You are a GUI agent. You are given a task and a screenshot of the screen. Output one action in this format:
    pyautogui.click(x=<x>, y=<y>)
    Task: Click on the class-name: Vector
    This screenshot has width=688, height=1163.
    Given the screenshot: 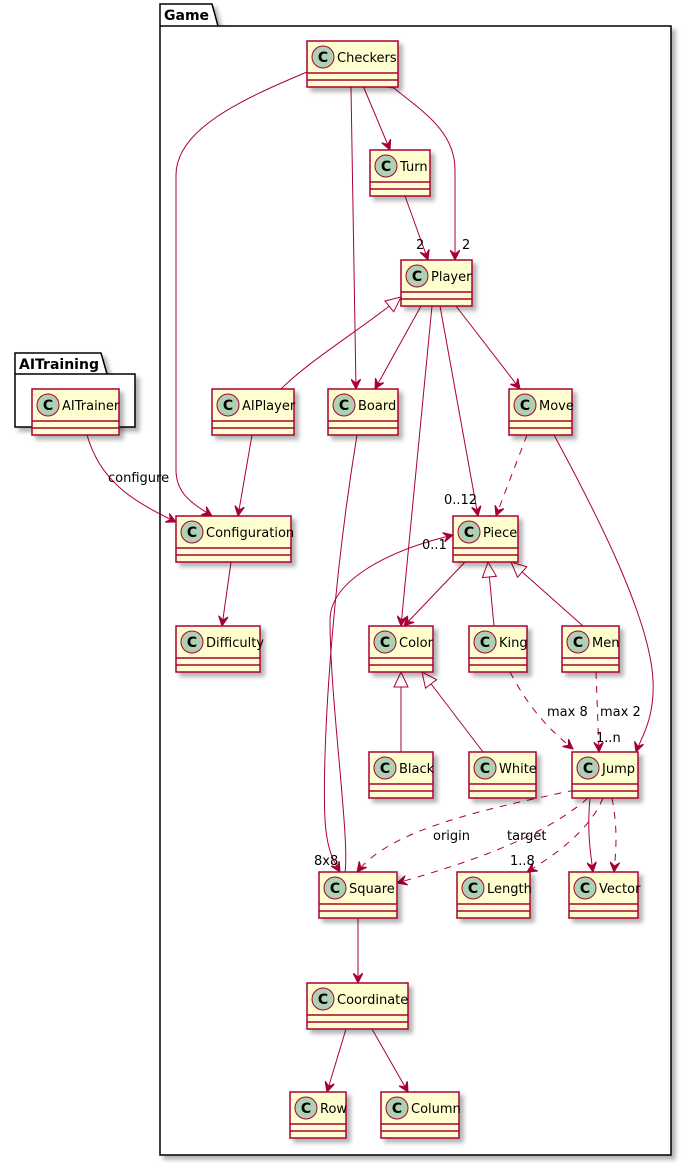 What is the action you would take?
    pyautogui.click(x=620, y=889)
    